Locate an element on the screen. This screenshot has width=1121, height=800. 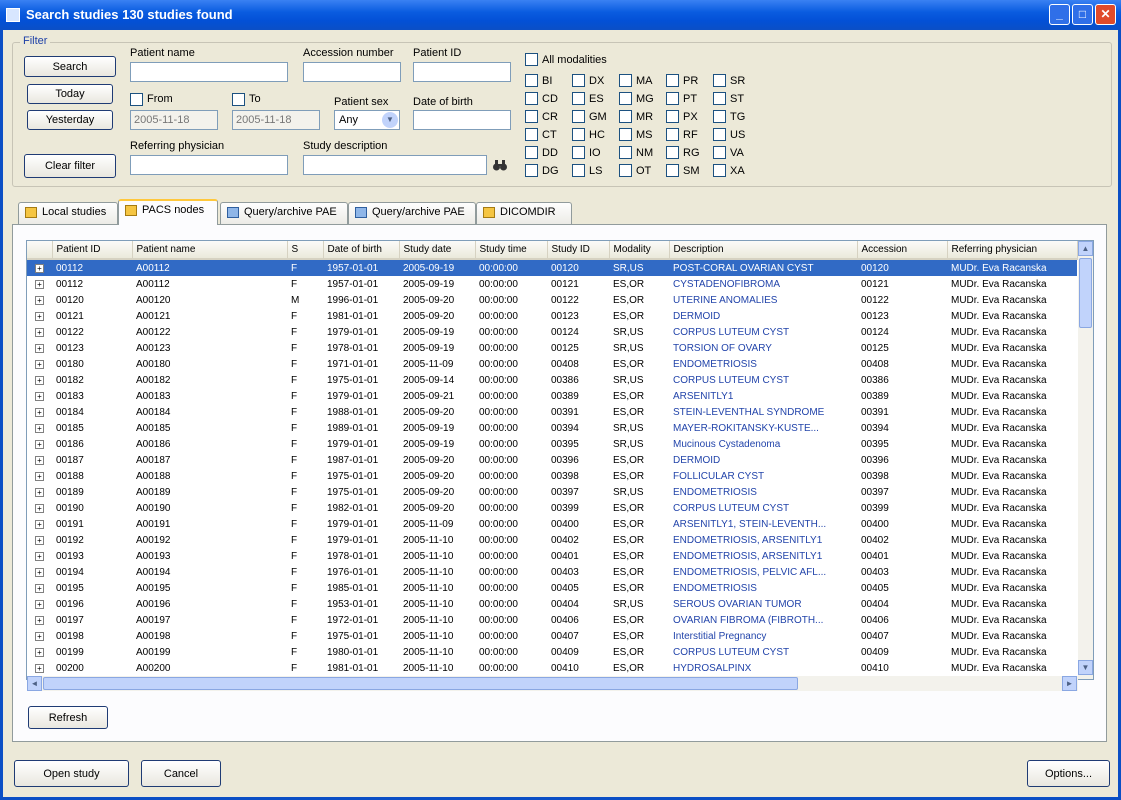
modality-checkbox: PT is located at coordinates (681, 98).